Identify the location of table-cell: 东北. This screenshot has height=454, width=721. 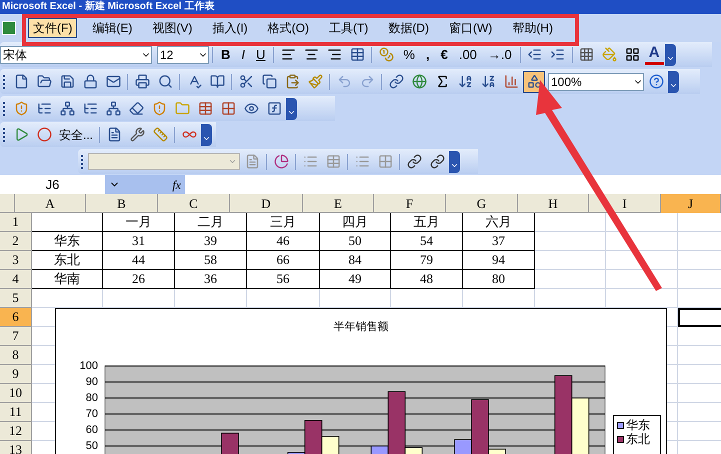
(67, 260).